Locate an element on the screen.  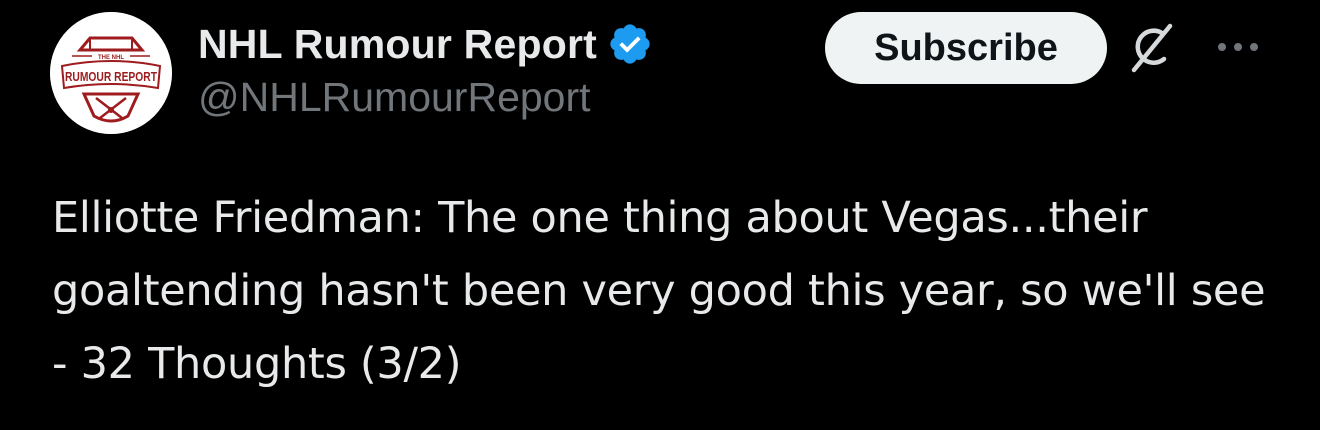
grok-icon is located at coordinates (1151, 48).